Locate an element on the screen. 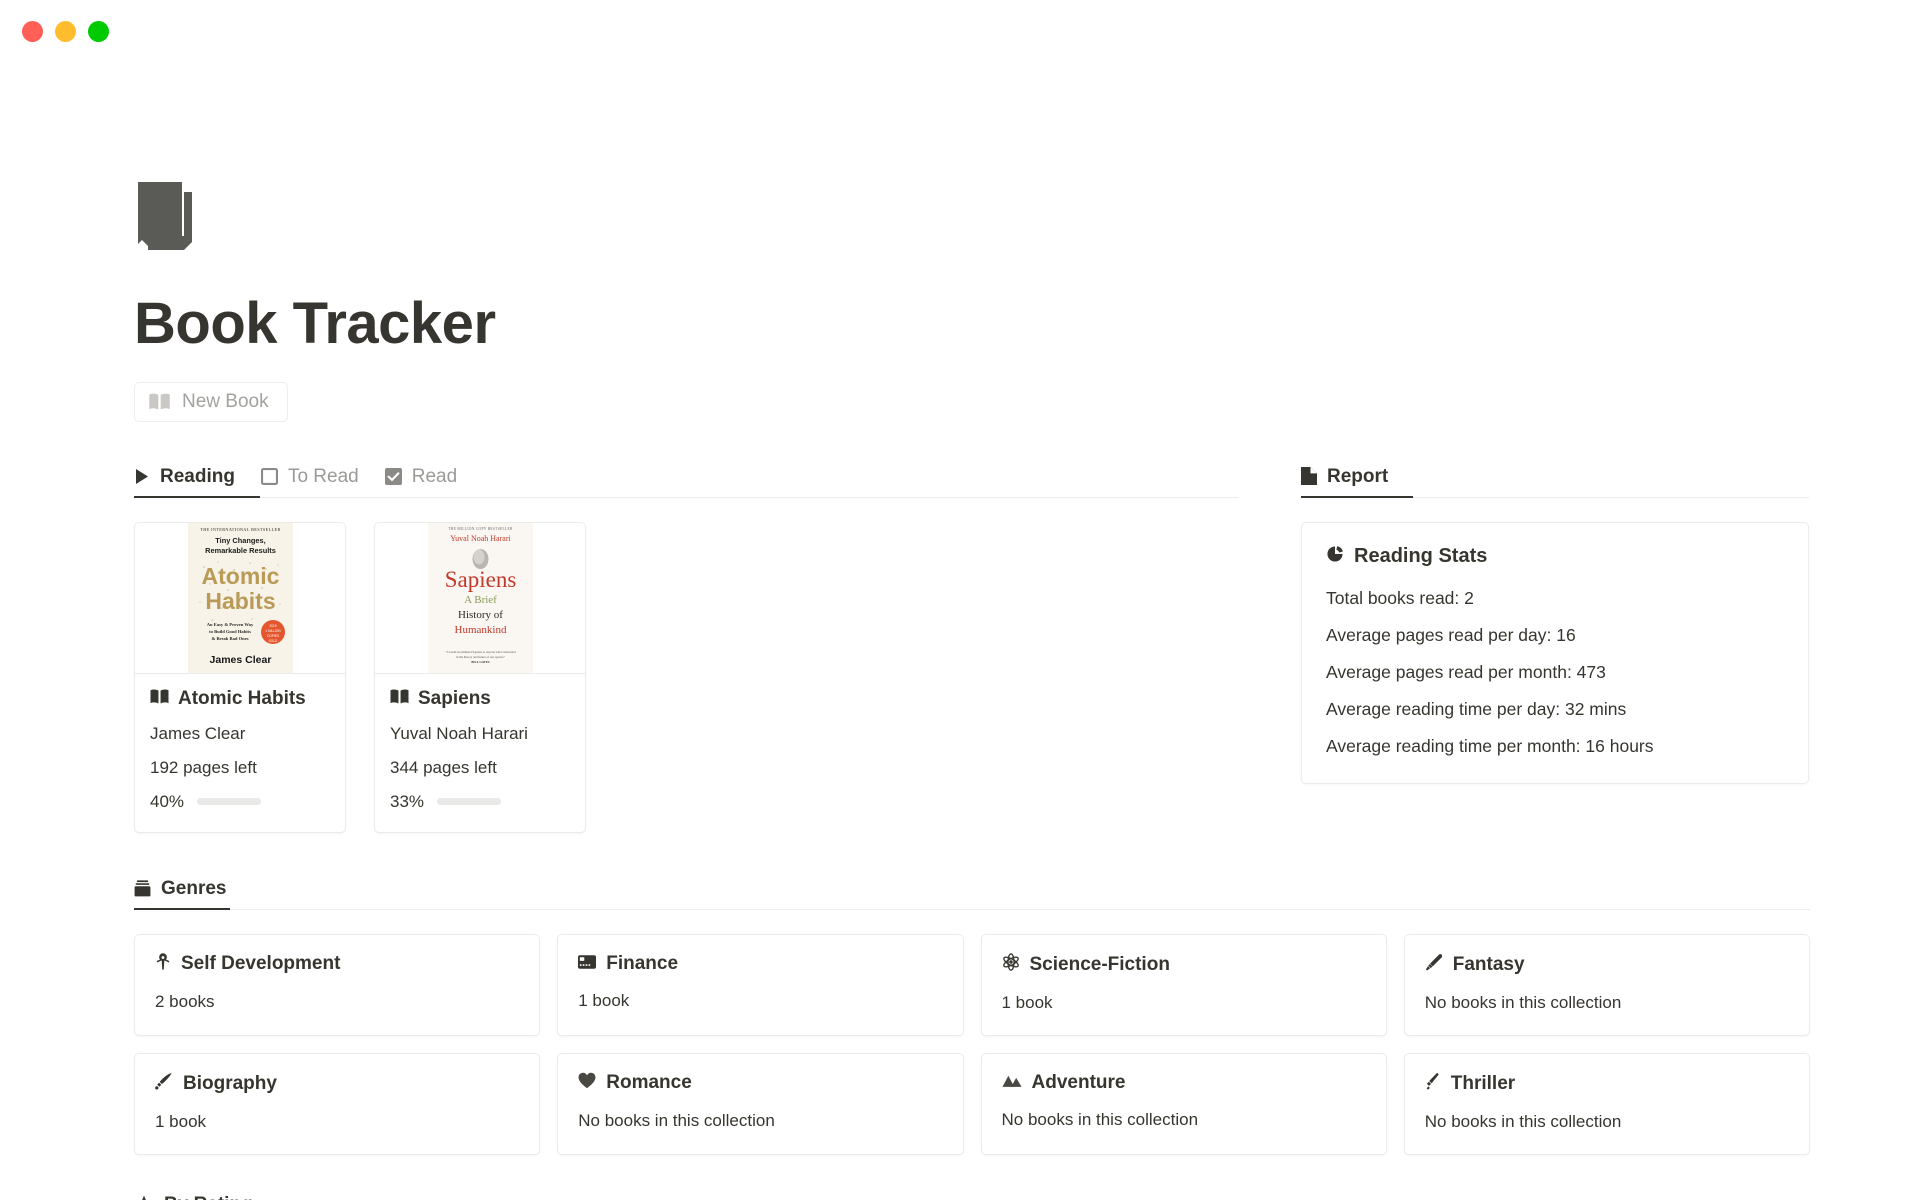  genre-title: Self Development is located at coordinates (337, 964).